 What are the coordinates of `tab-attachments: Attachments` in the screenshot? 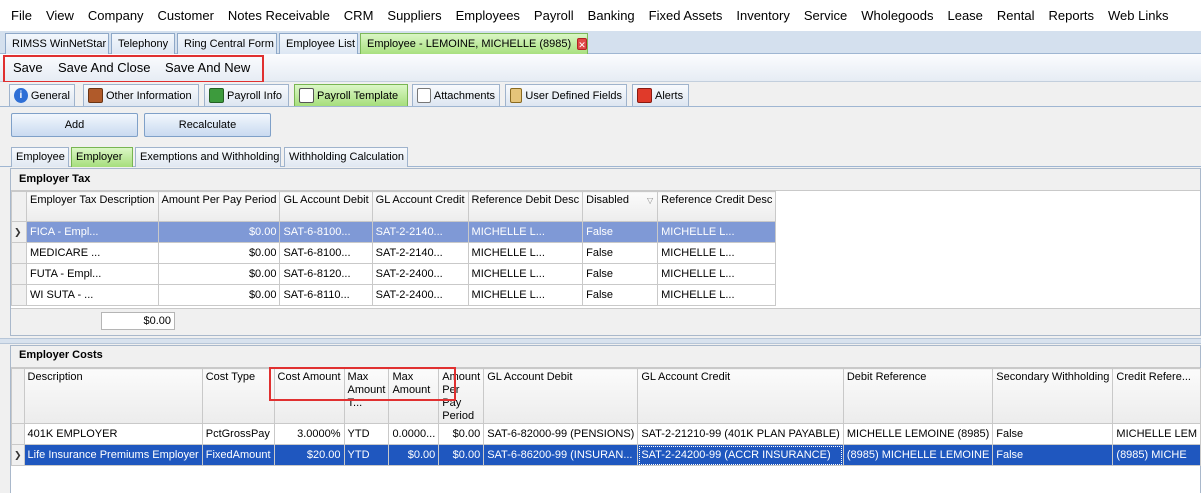 It's located at (456, 95).